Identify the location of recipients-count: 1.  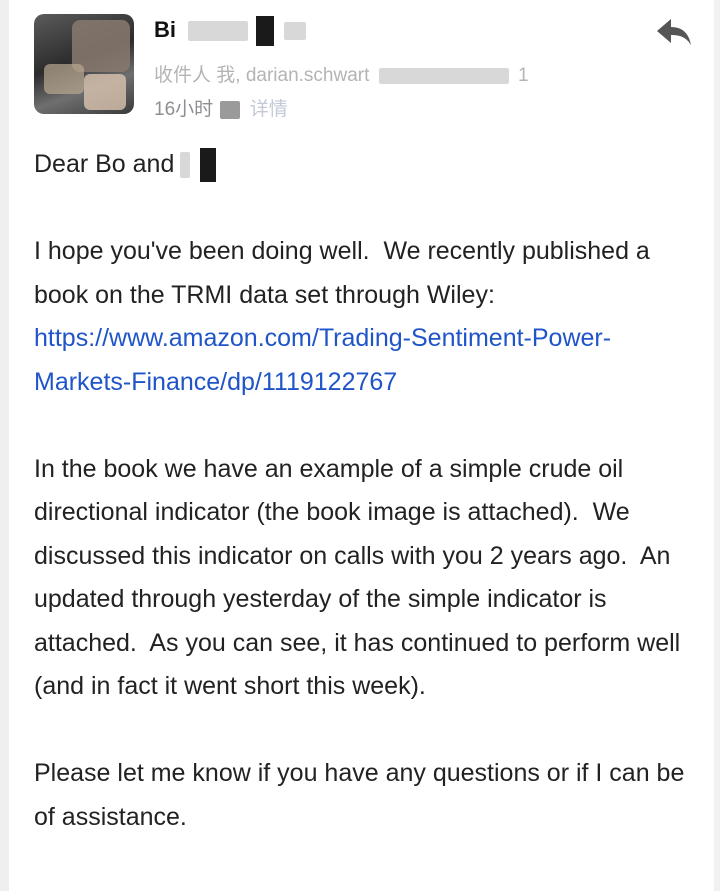
(523, 75).